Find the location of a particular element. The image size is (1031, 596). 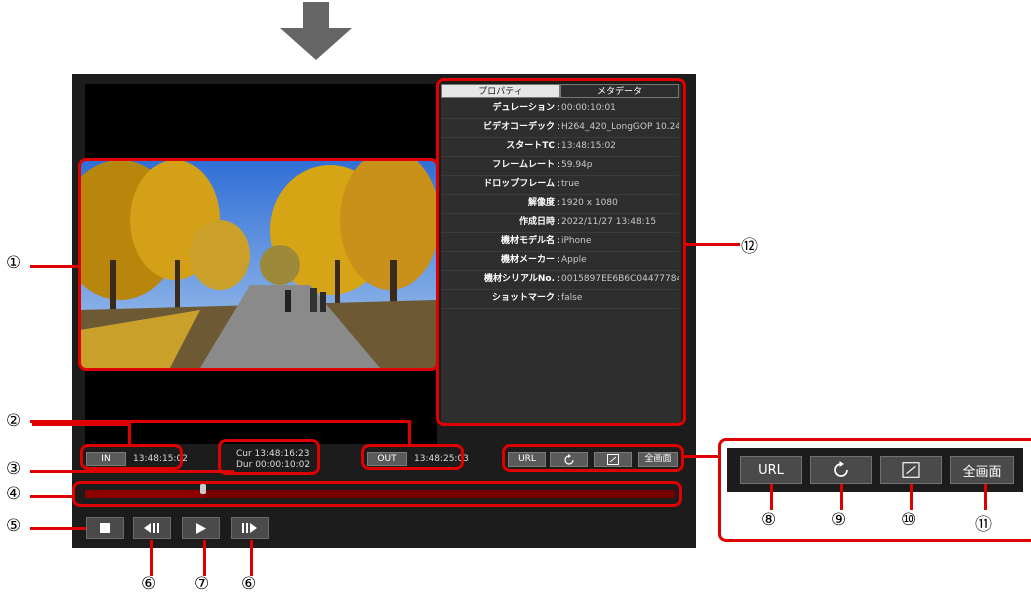

play-button is located at coordinates (201, 528).